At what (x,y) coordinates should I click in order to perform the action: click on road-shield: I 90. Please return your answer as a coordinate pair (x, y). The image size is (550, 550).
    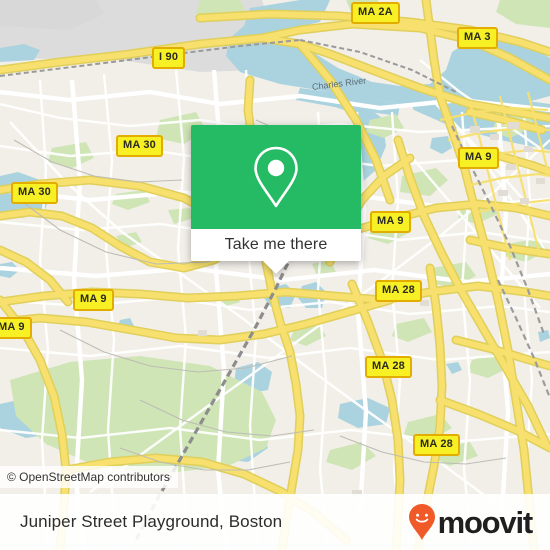
    Looking at the image, I should click on (169, 58).